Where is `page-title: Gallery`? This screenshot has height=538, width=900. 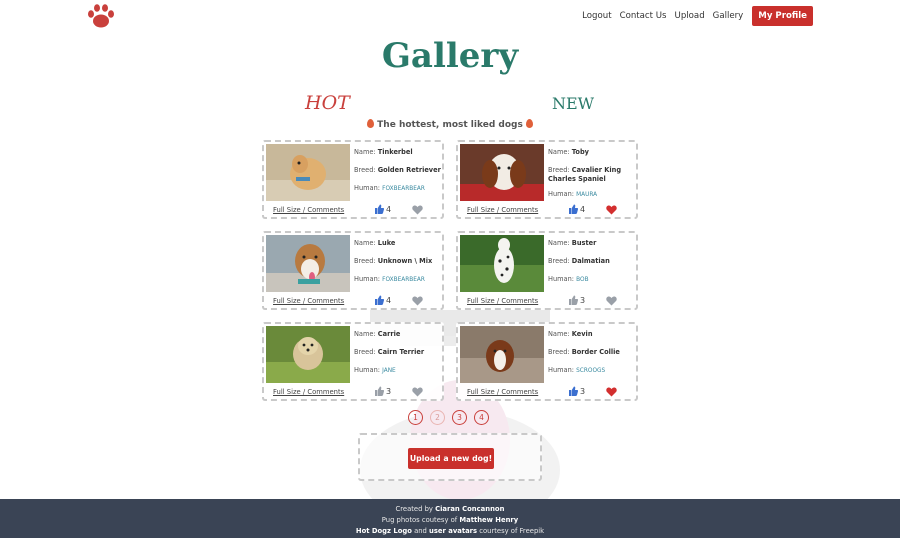 page-title: Gallery is located at coordinates (450, 56).